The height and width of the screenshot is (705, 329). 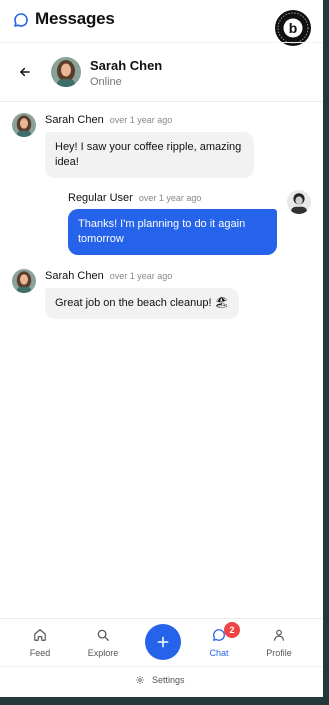 I want to click on brand-logo: b, so click(x=293, y=28).